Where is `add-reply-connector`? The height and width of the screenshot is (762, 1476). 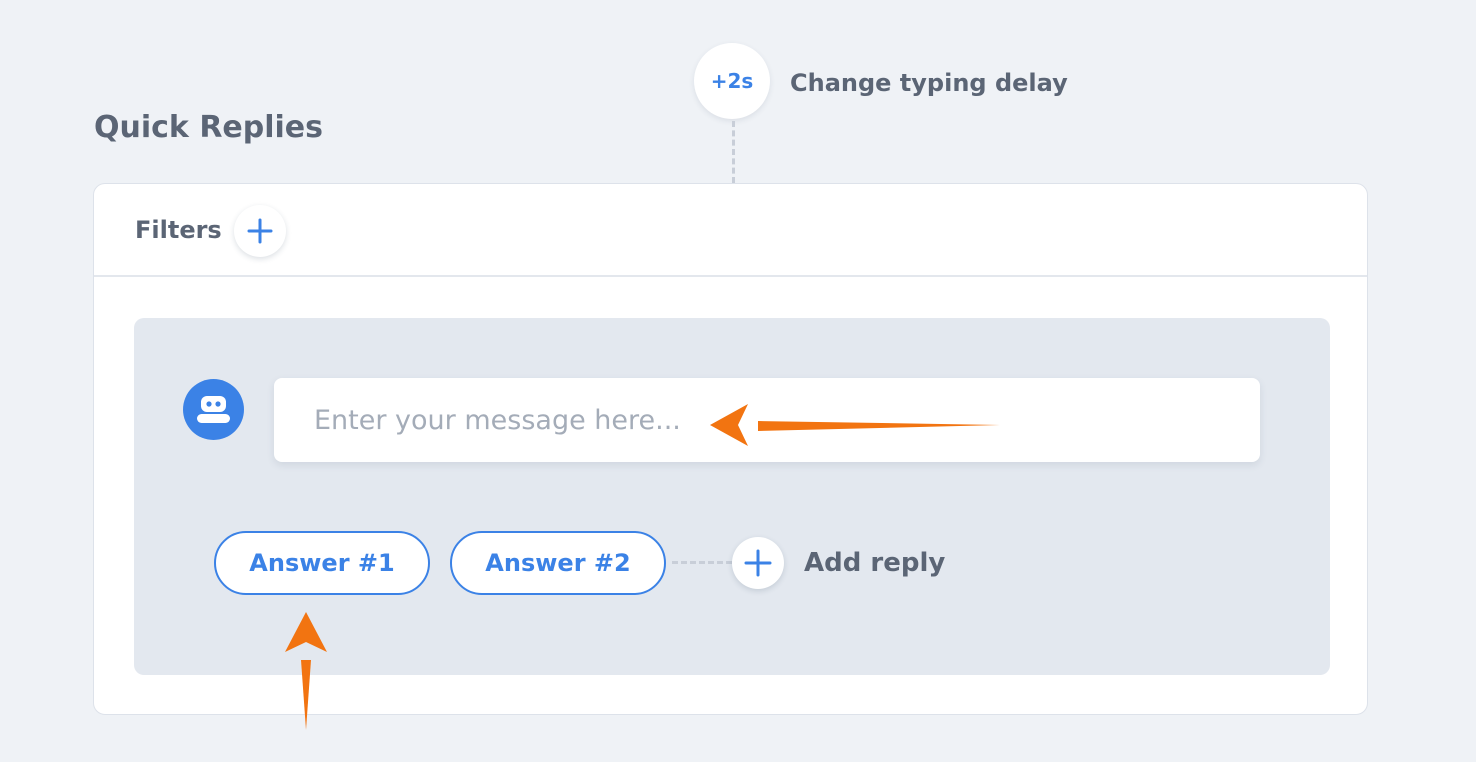
add-reply-connector is located at coordinates (702, 562).